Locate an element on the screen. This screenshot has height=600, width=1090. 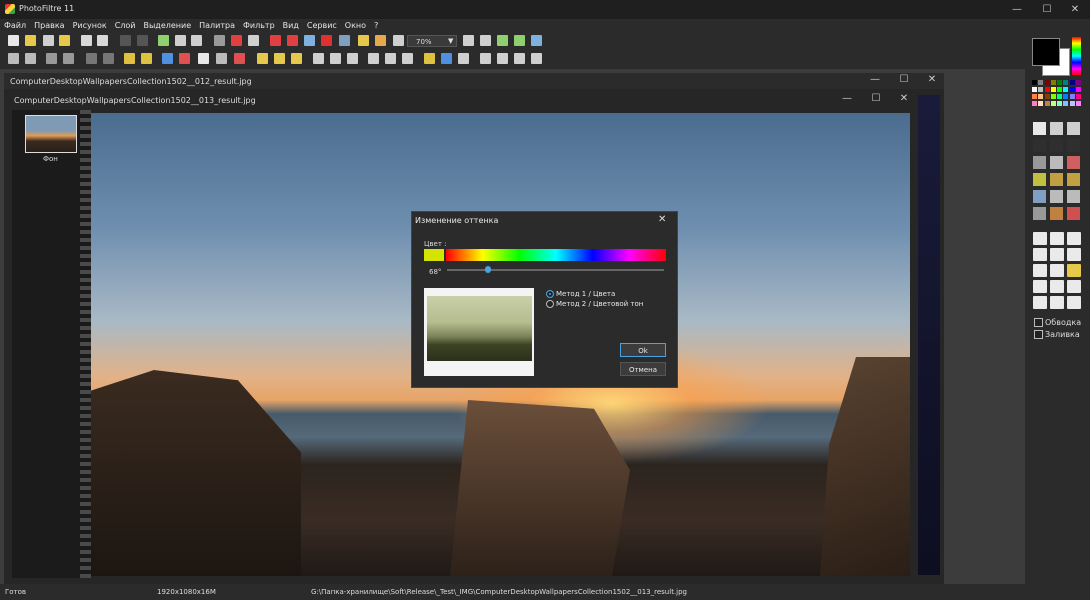
open-folder-icon is located at coordinates (30, 40).